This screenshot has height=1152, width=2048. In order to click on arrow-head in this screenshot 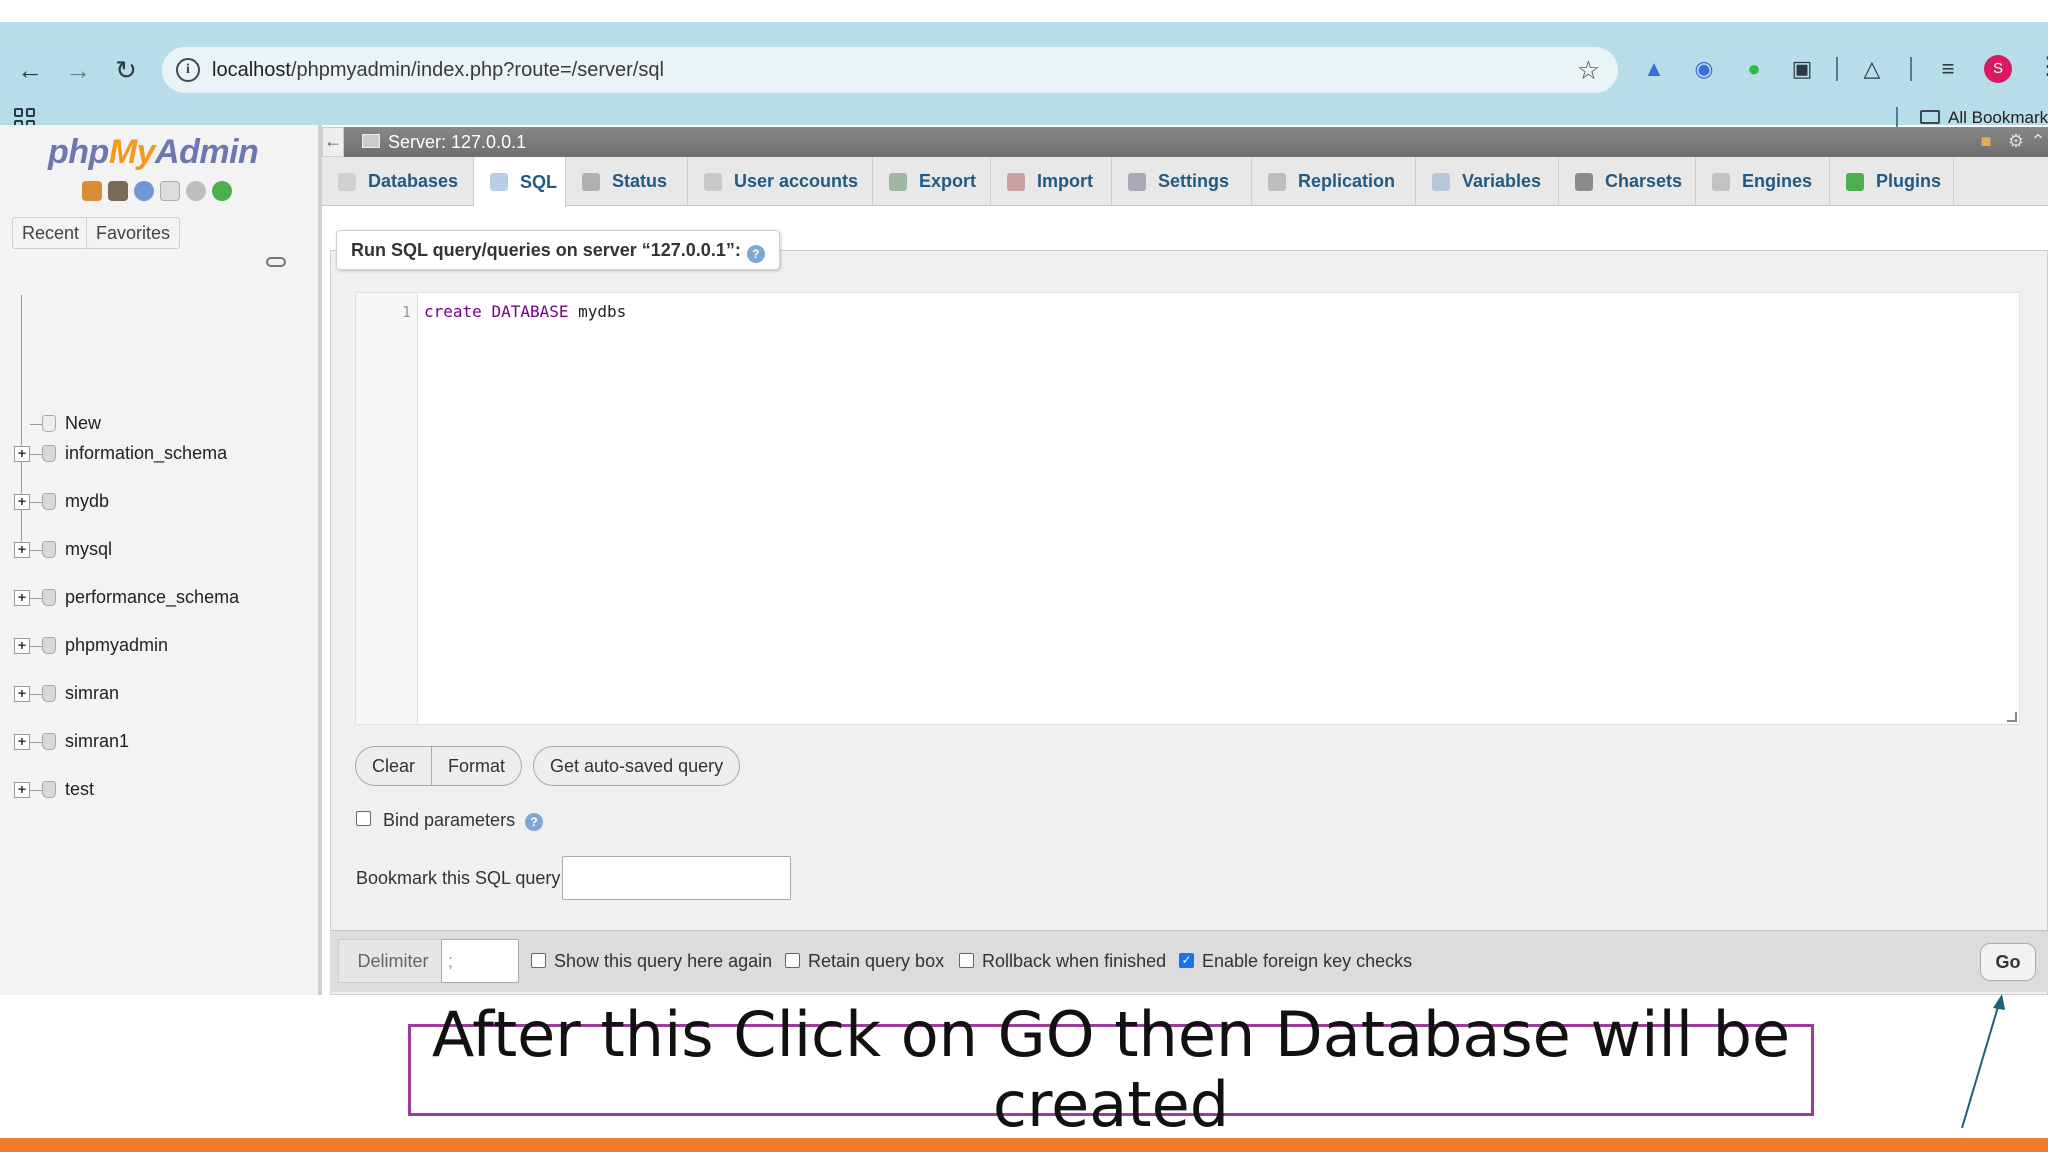, I will do `click(1999, 1002)`.